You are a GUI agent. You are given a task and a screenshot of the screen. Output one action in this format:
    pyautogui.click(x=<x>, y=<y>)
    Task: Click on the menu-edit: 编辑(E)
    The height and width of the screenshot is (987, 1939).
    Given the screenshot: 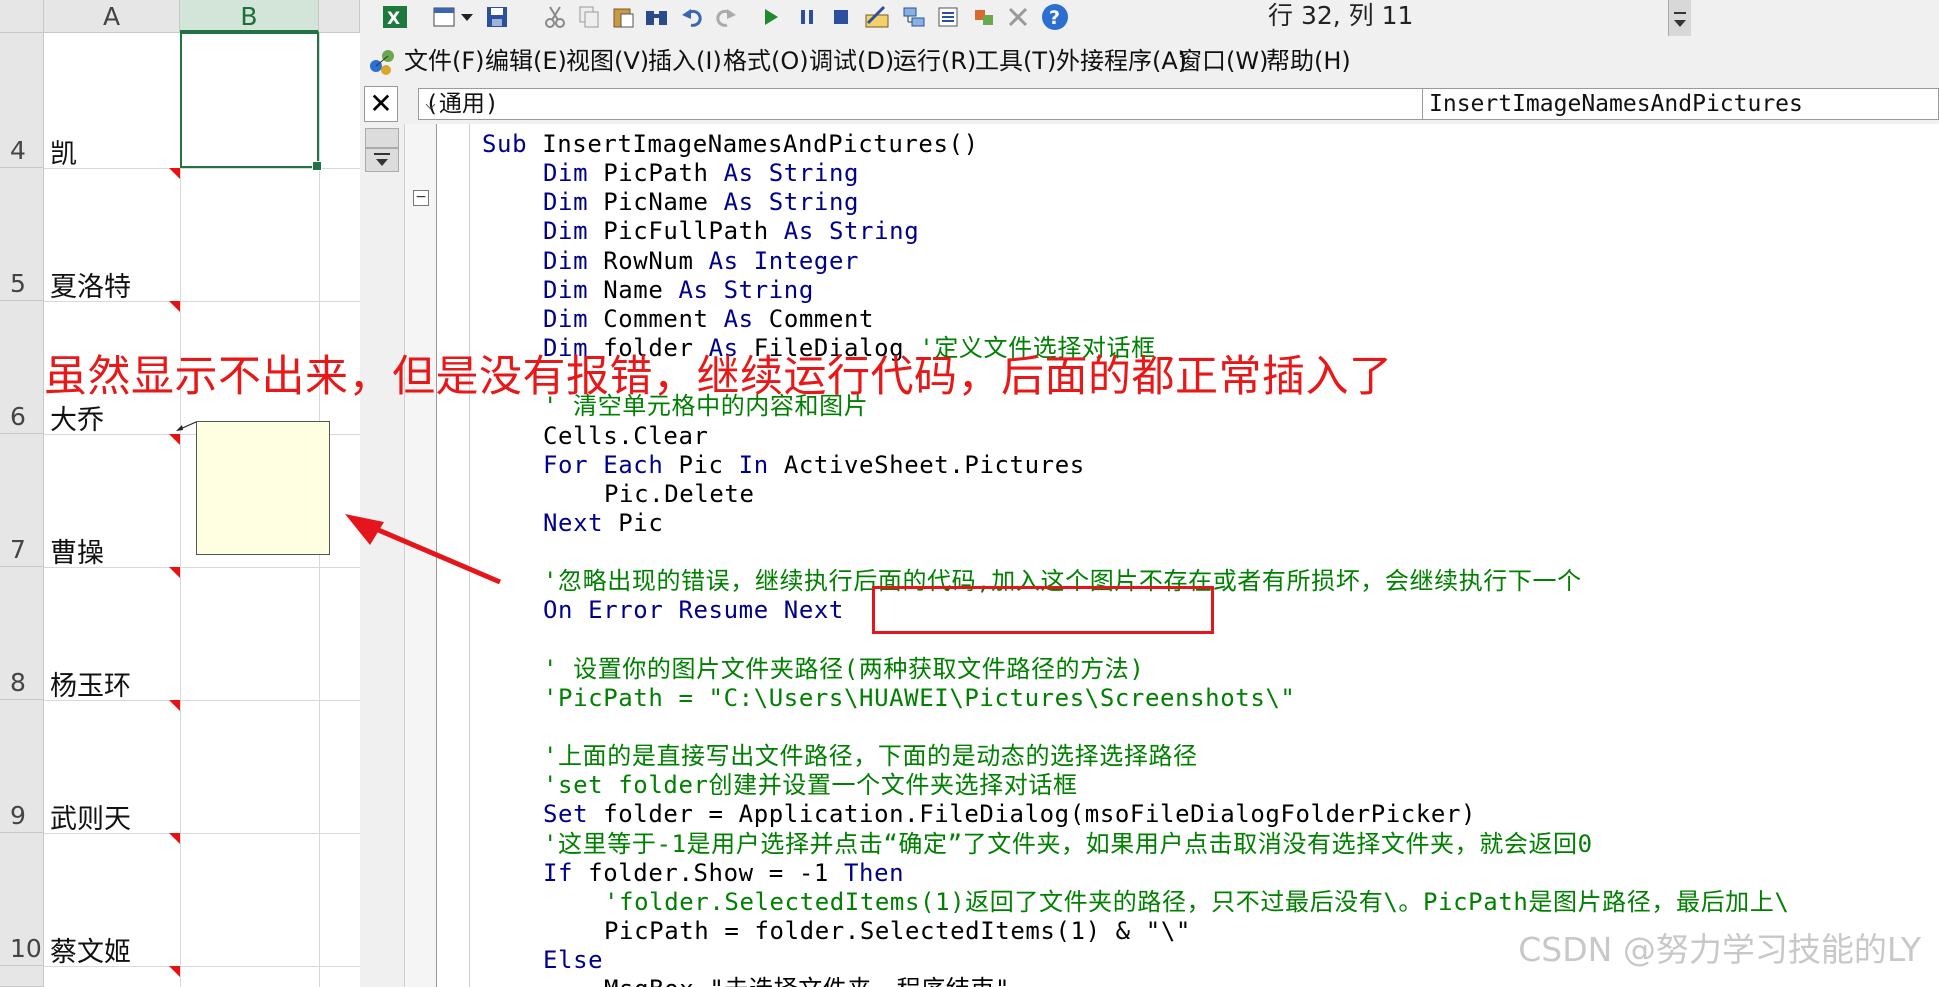 What is the action you would take?
    pyautogui.click(x=526, y=61)
    